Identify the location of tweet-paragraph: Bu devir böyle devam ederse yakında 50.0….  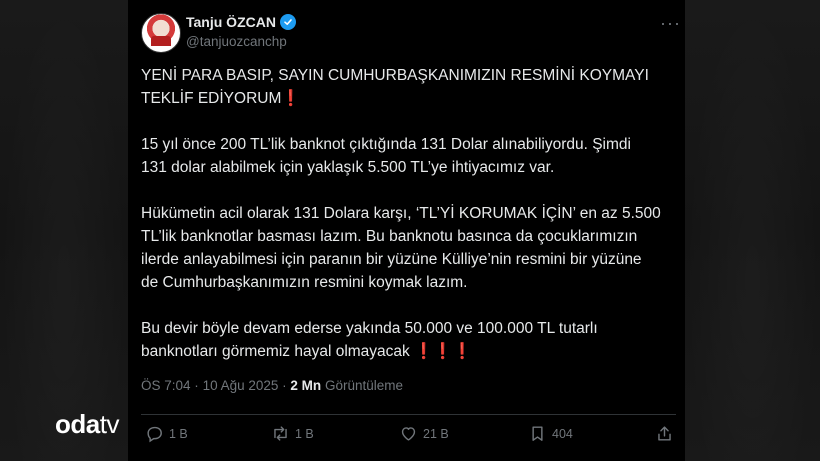
(369, 340).